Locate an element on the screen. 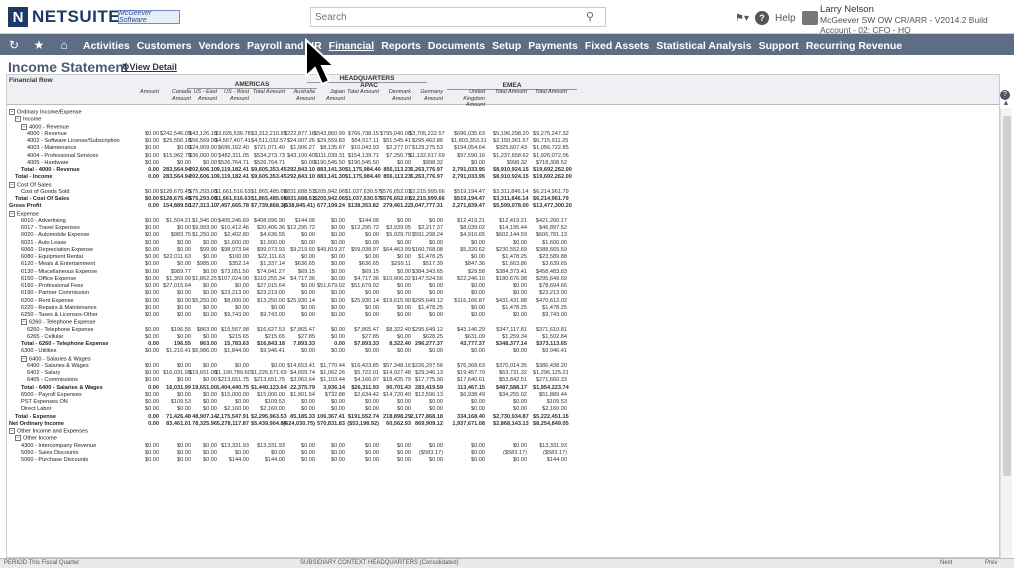 The image size is (1014, 568). table-cell: 292,843.10 is located at coordinates (298, 170).